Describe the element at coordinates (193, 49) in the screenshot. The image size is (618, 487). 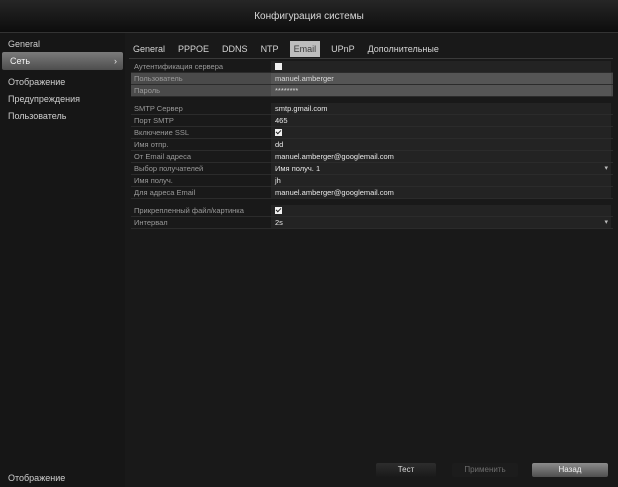
I see `tab-pppoe: PPPOE` at that location.